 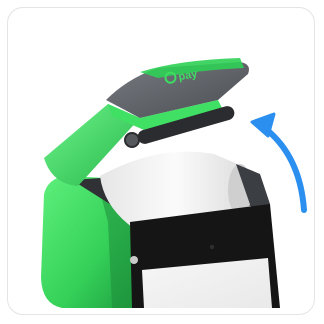 What do you see at coordinates (212, 247) in the screenshot?
I see `front-camera-icon` at bounding box center [212, 247].